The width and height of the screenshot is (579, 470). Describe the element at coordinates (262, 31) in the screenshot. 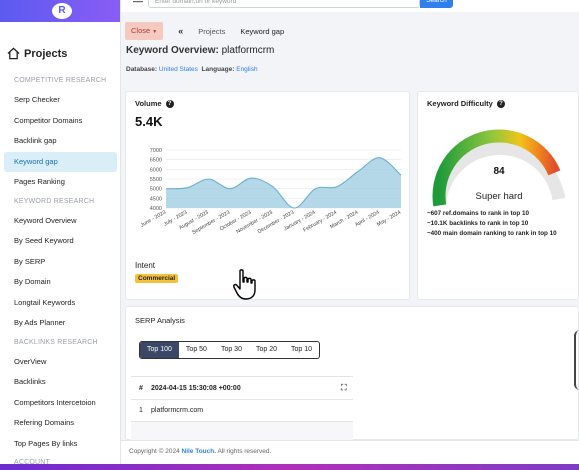

I see `breadcrumb-keyword-gap: Keyword gap` at that location.